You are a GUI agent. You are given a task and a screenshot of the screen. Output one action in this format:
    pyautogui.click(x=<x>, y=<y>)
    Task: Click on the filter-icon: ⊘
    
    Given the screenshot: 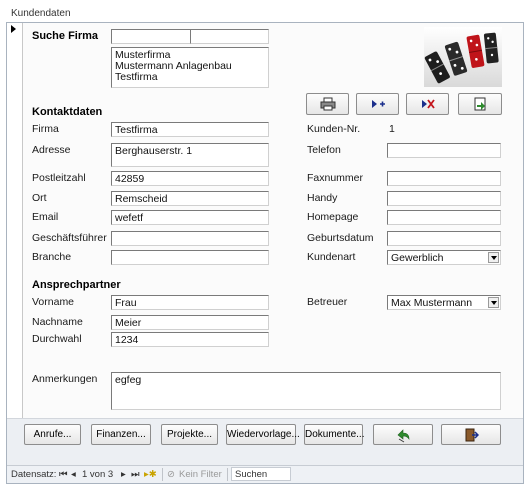 What is the action you would take?
    pyautogui.click(x=171, y=474)
    